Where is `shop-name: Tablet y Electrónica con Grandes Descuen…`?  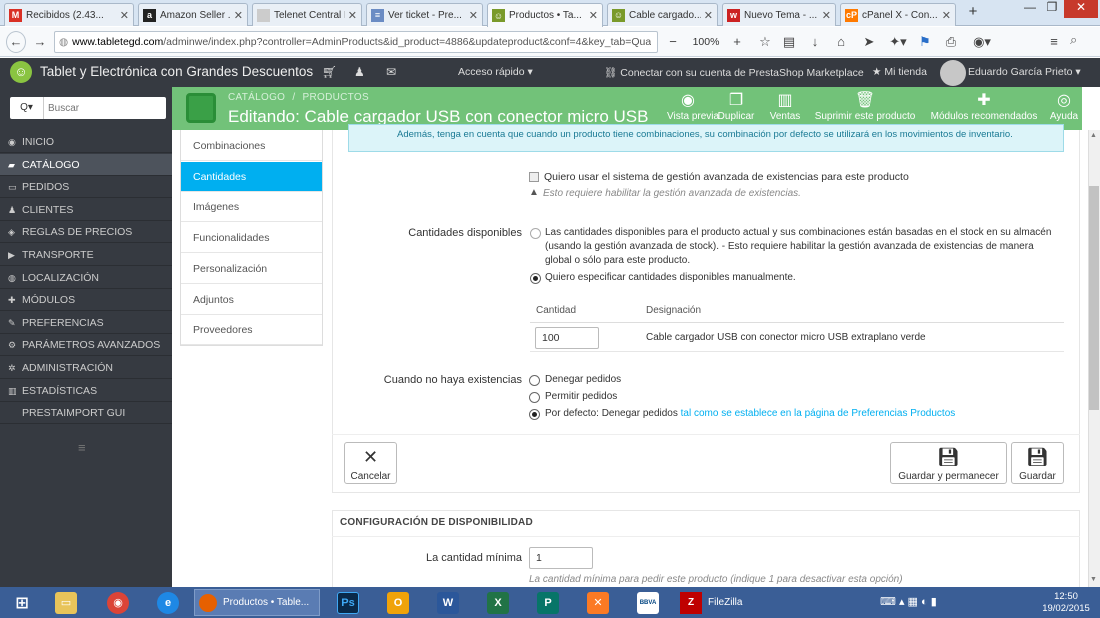 shop-name: Tablet y Electrónica con Grandes Descuen… is located at coordinates (176, 71).